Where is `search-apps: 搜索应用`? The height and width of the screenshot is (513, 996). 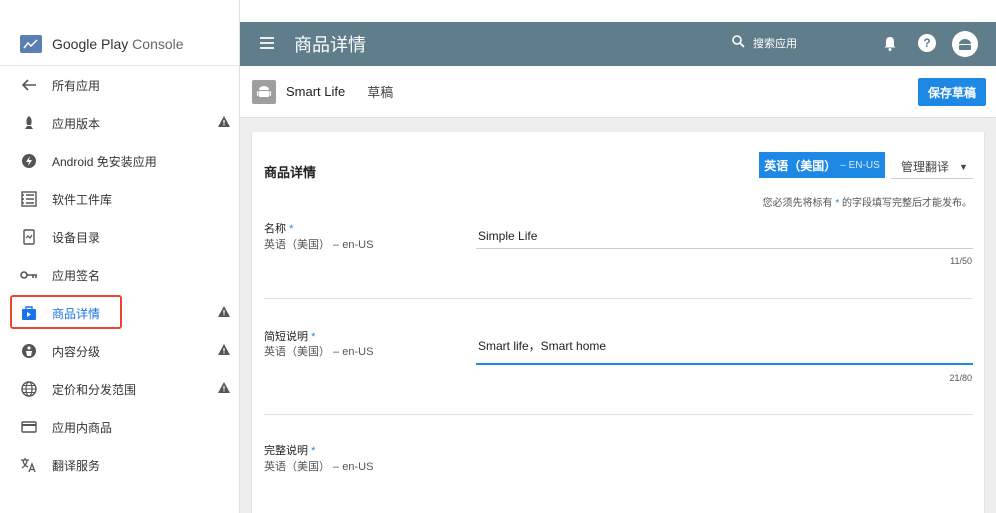 search-apps: 搜索应用 is located at coordinates (764, 43).